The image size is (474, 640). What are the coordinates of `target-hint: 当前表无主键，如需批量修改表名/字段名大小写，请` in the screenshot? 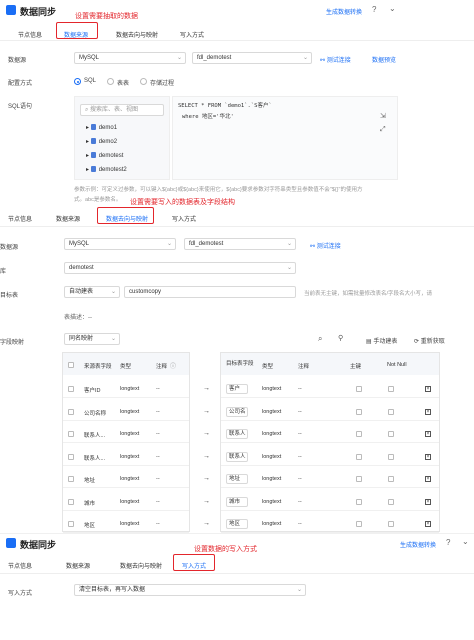 It's located at (368, 294).